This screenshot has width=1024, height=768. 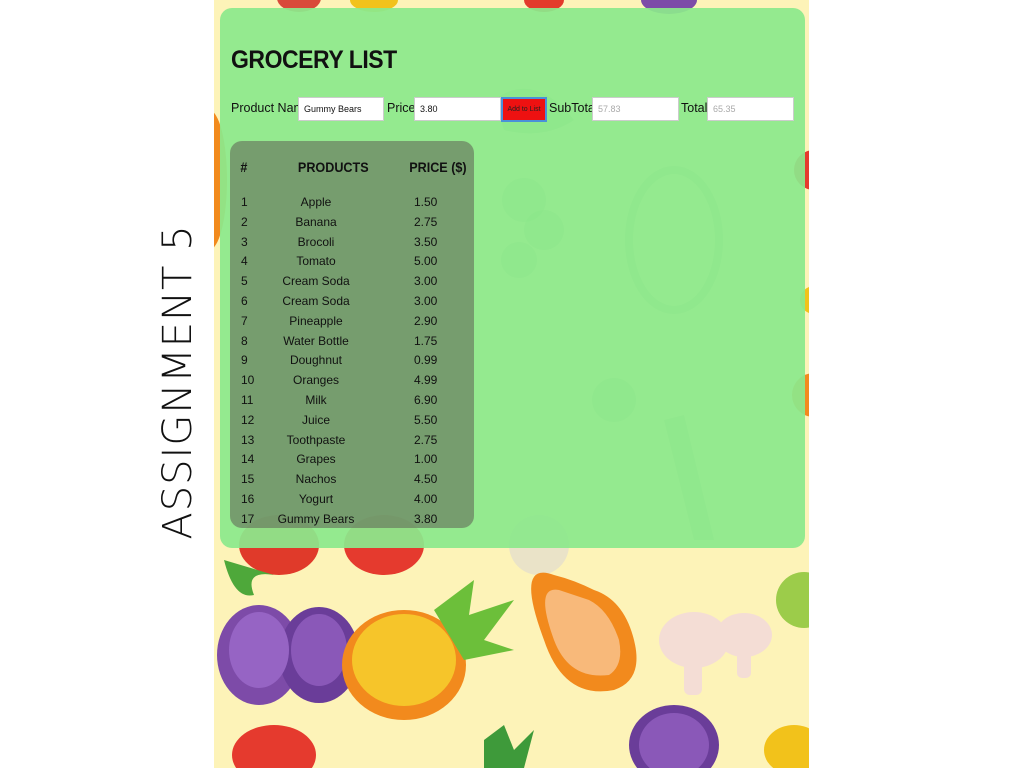 What do you see at coordinates (524, 109) in the screenshot?
I see `add-to-list-button: Add to List` at bounding box center [524, 109].